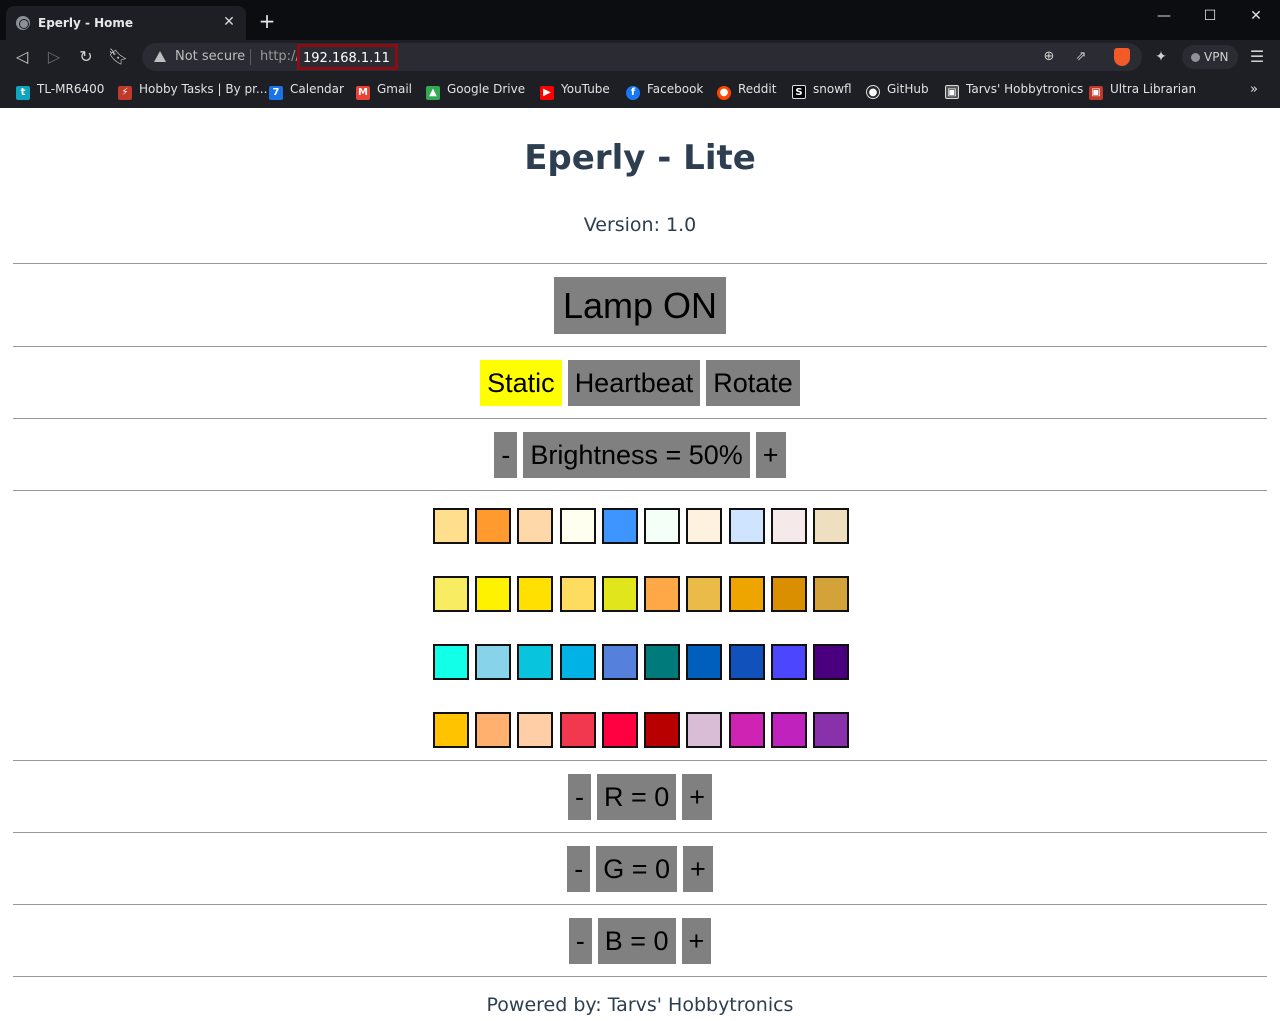  What do you see at coordinates (799, 92) in the screenshot?
I see `snowfl-icon: S` at bounding box center [799, 92].